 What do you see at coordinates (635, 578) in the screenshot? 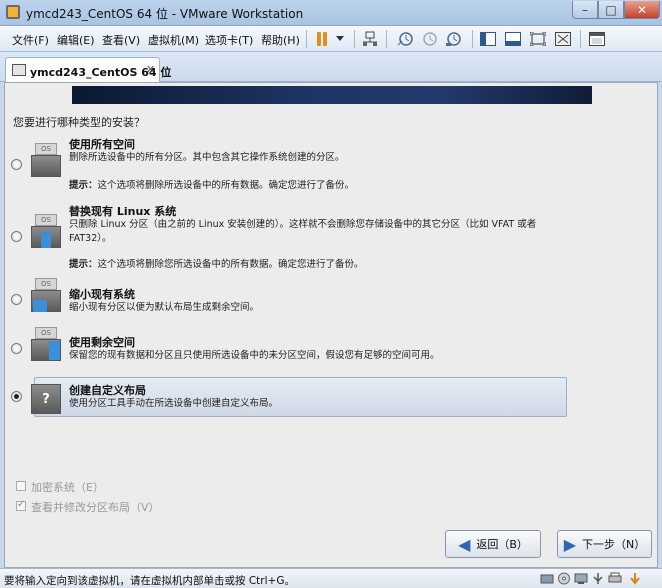
I see `message-log-icon` at bounding box center [635, 578].